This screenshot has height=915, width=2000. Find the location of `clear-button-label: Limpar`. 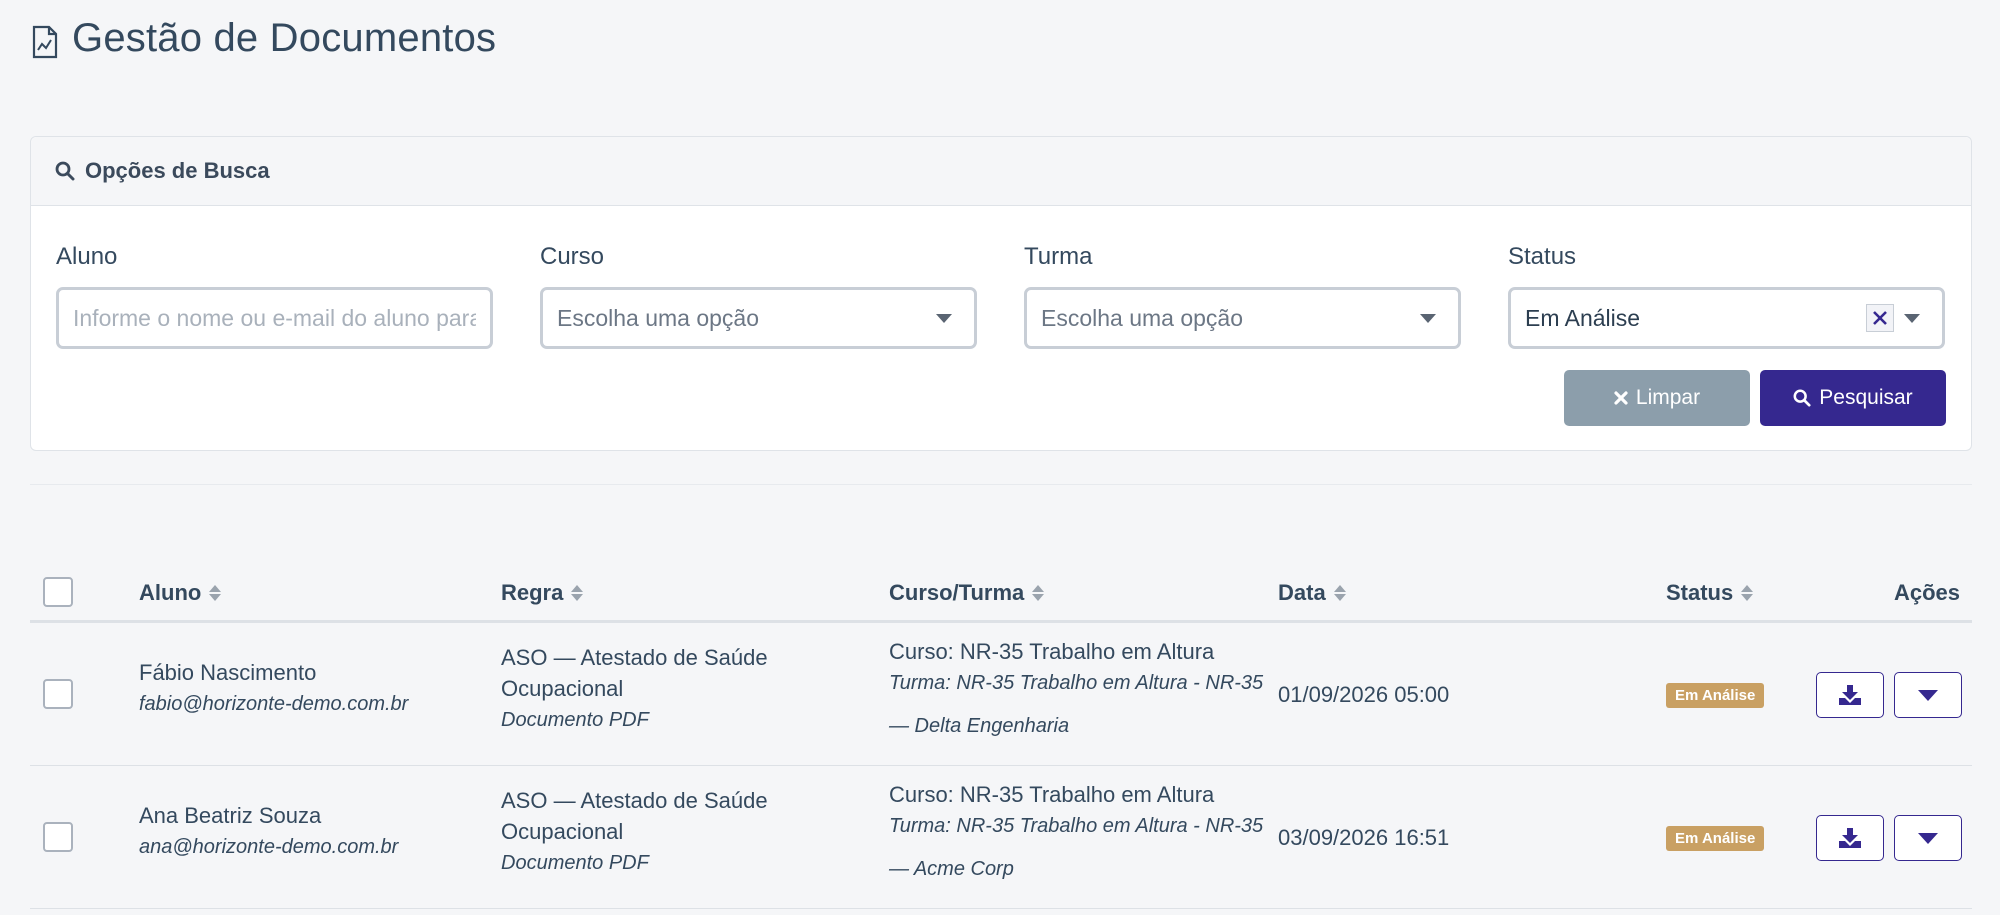

clear-button-label: Limpar is located at coordinates (1668, 397).